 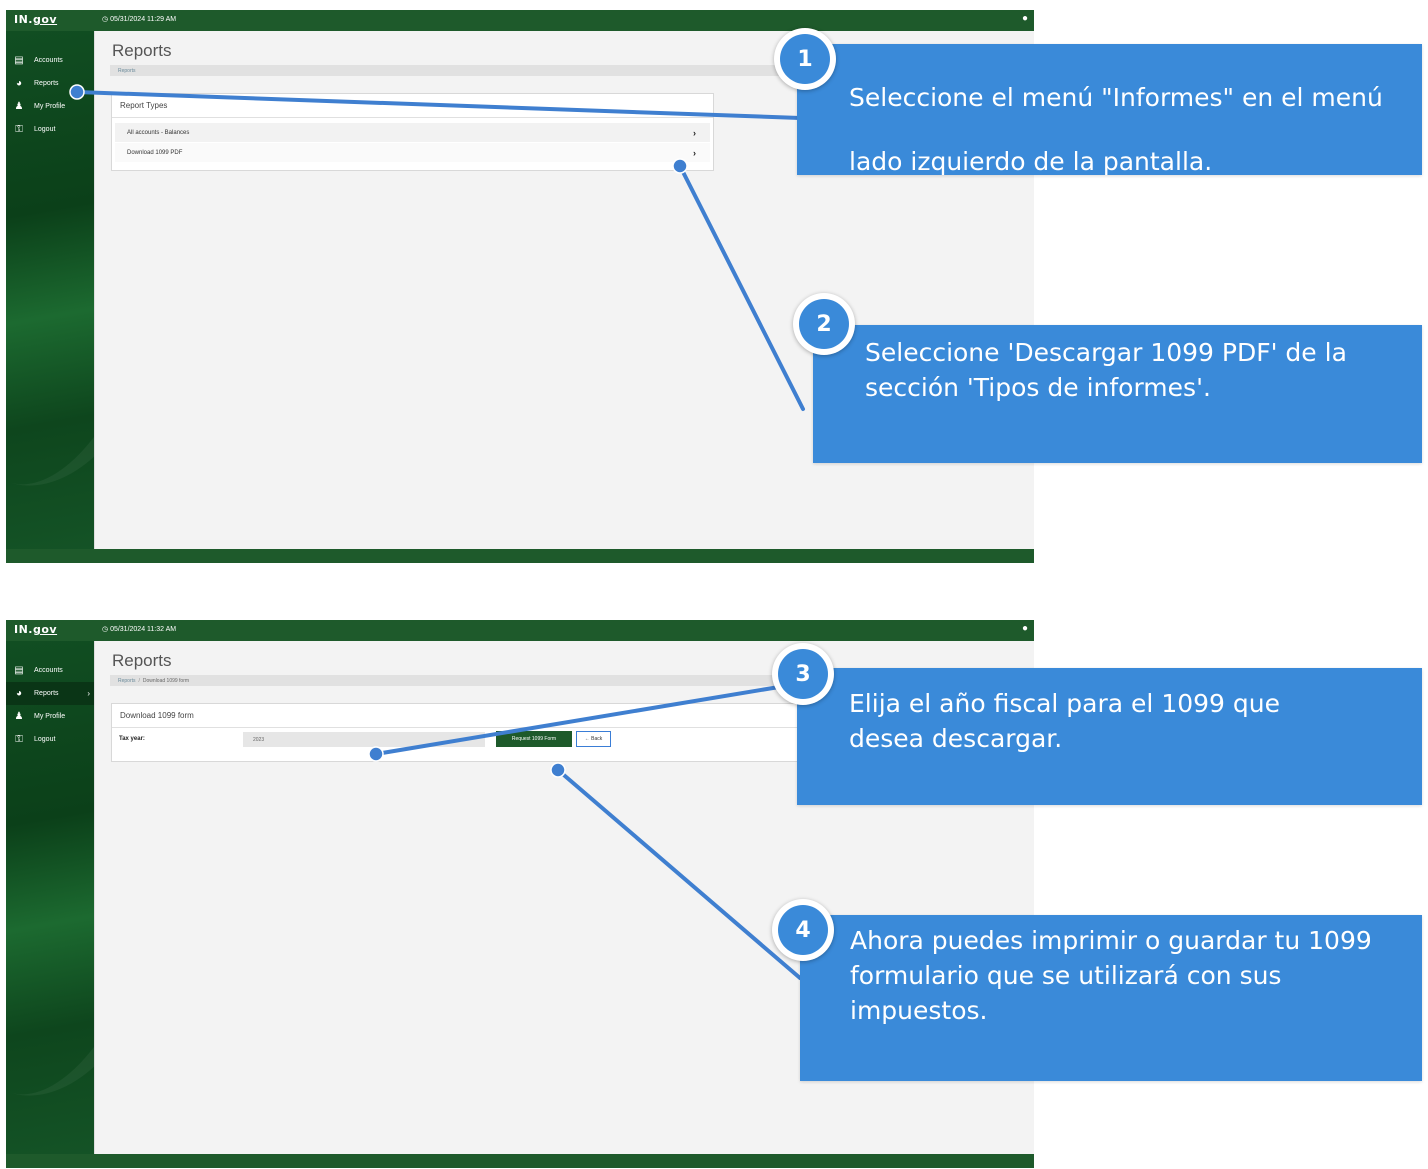 I want to click on top-bar: IN.gov ◷ 05/31/2024 11:32 AM ●, so click(x=520, y=630).